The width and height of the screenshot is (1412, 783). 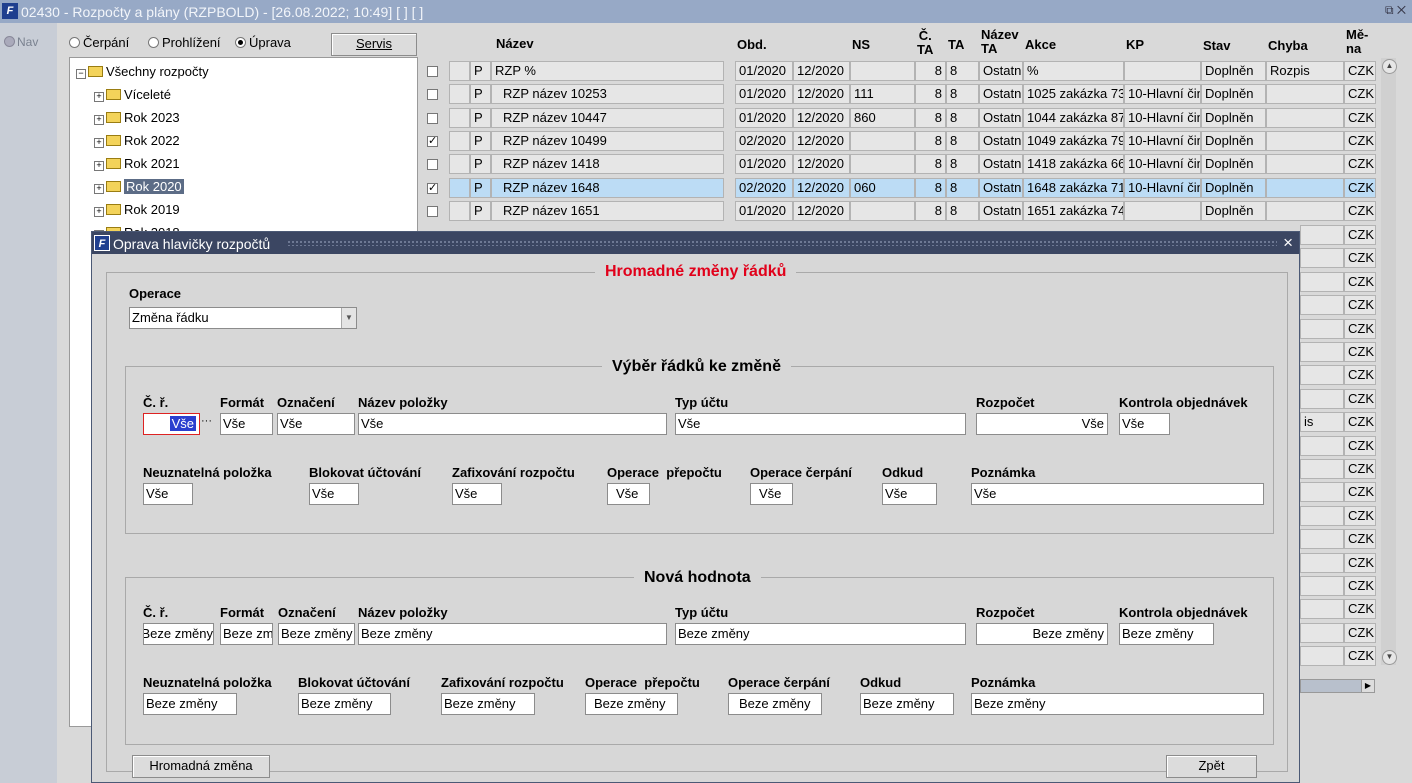 I want to click on col-header-akce: Akce, so click(x=1040, y=45).